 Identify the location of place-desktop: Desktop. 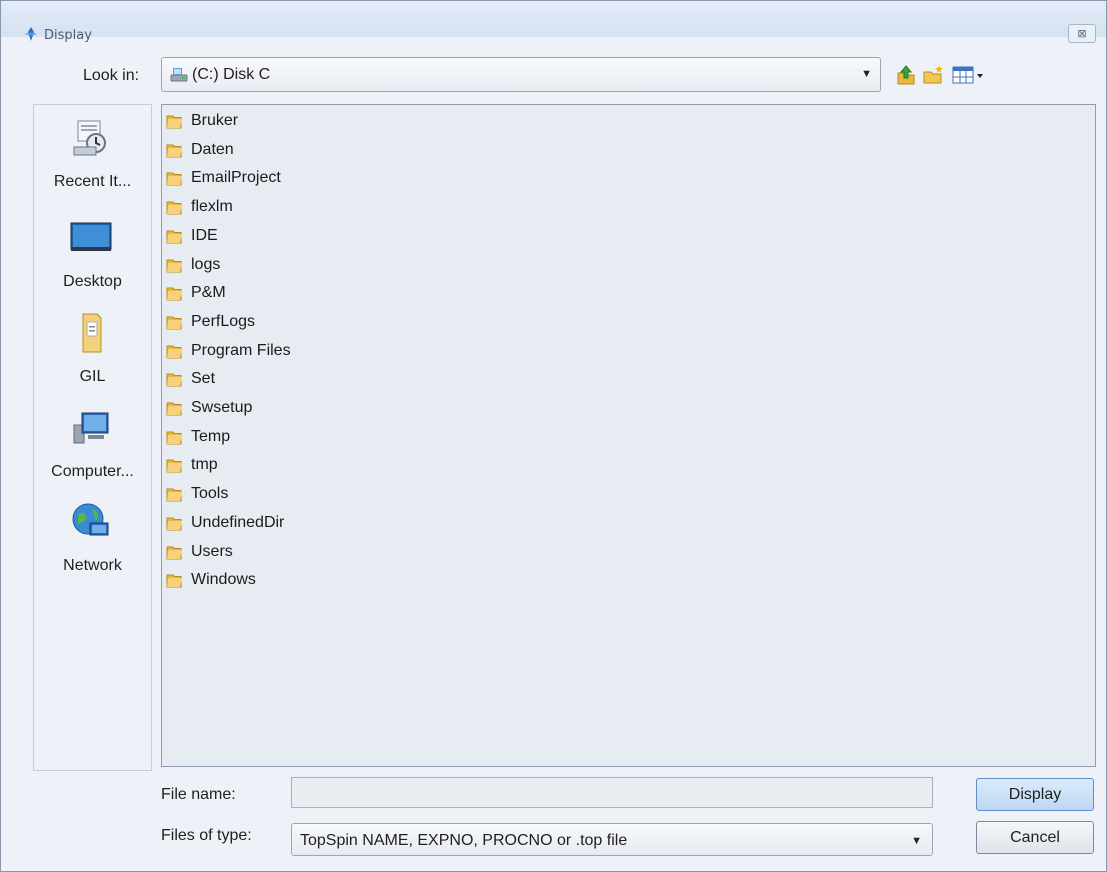
(92, 263).